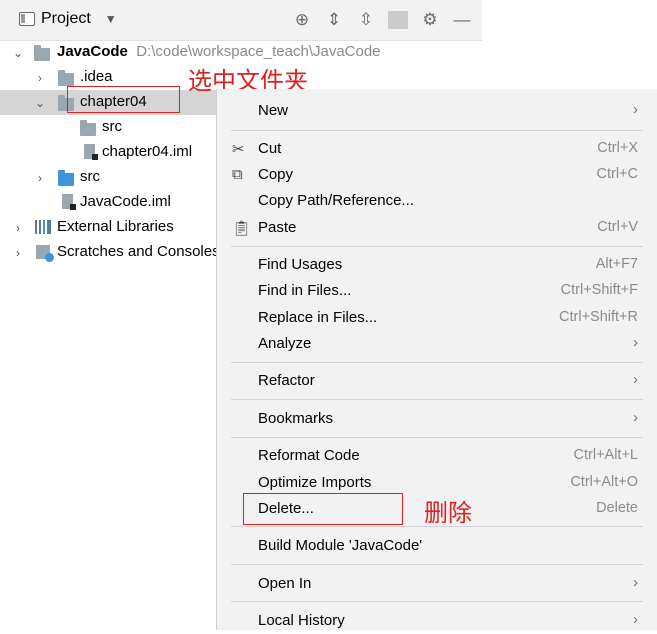 This screenshot has width=657, height=634. Describe the element at coordinates (604, 482) in the screenshot. I see `shortcut-label: Ctrl+Alt+O` at that location.